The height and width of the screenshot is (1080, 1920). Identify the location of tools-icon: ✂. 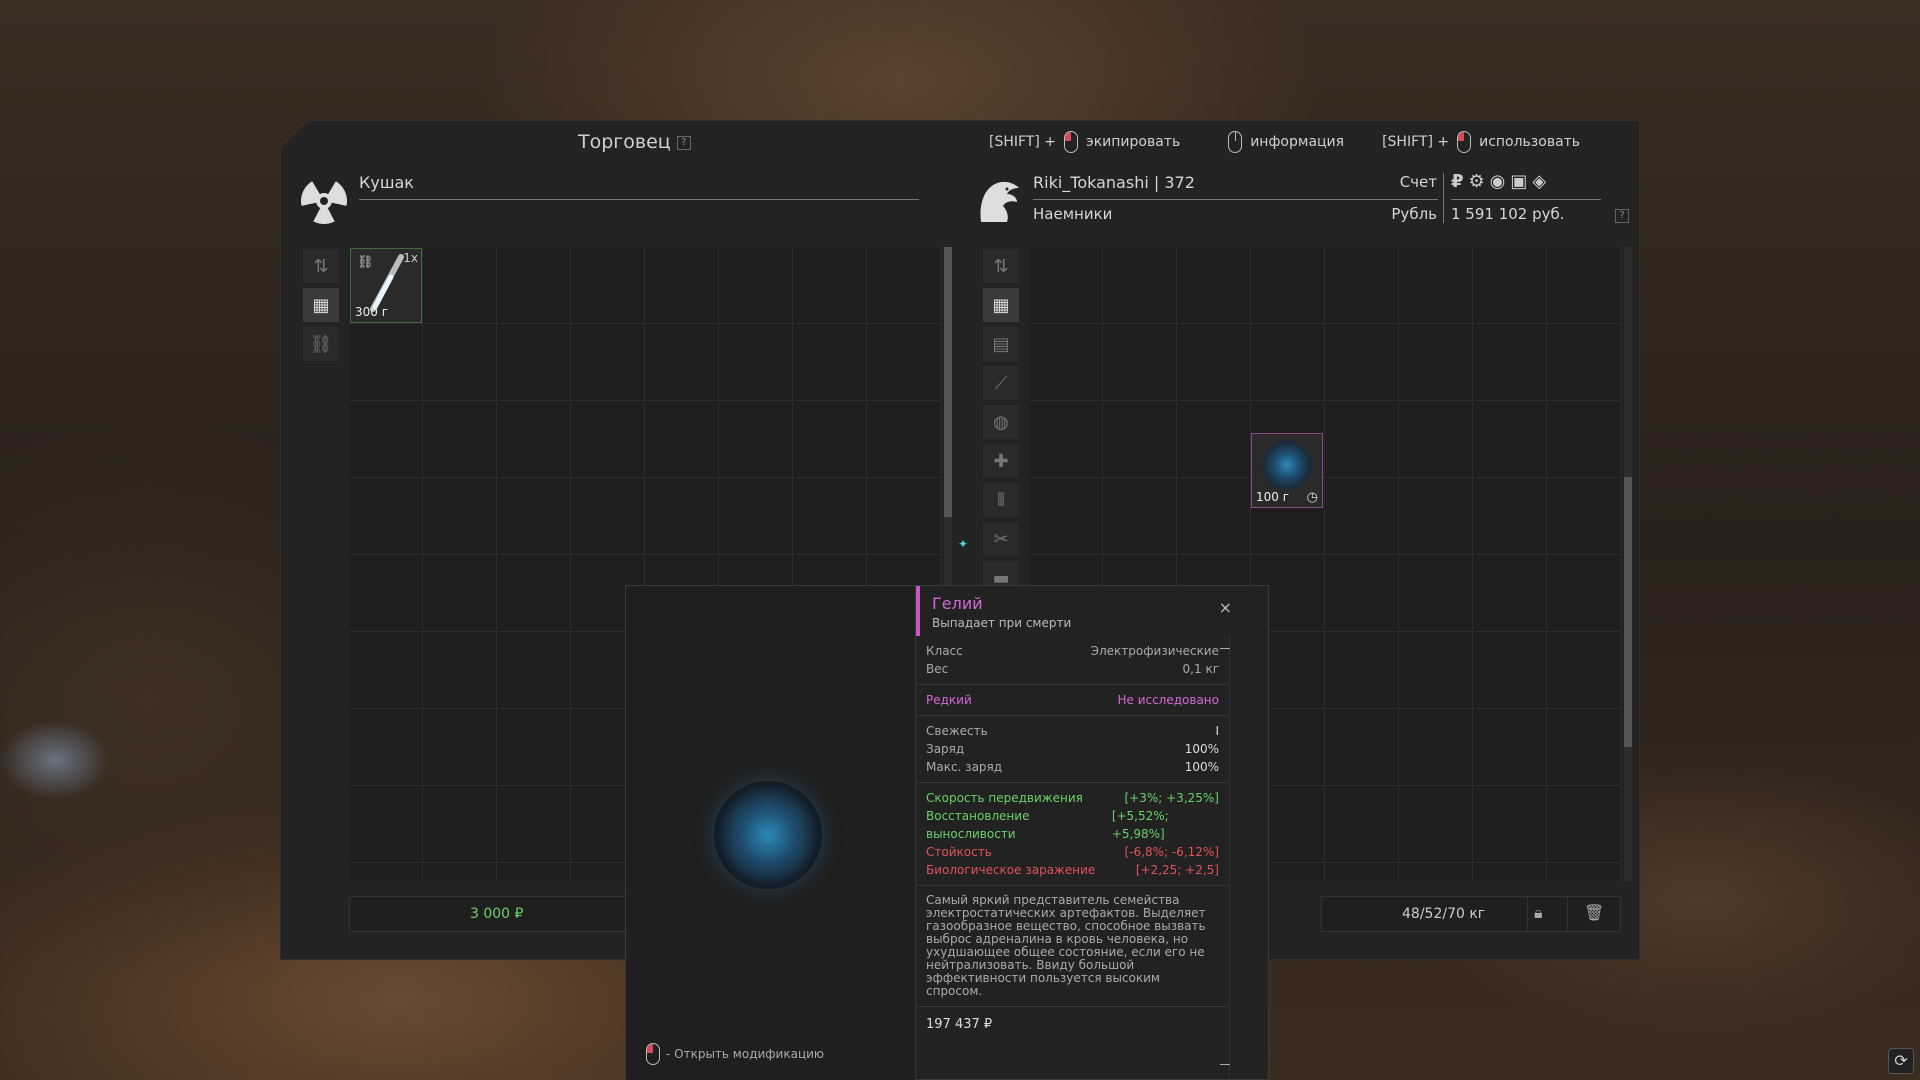
(1001, 539).